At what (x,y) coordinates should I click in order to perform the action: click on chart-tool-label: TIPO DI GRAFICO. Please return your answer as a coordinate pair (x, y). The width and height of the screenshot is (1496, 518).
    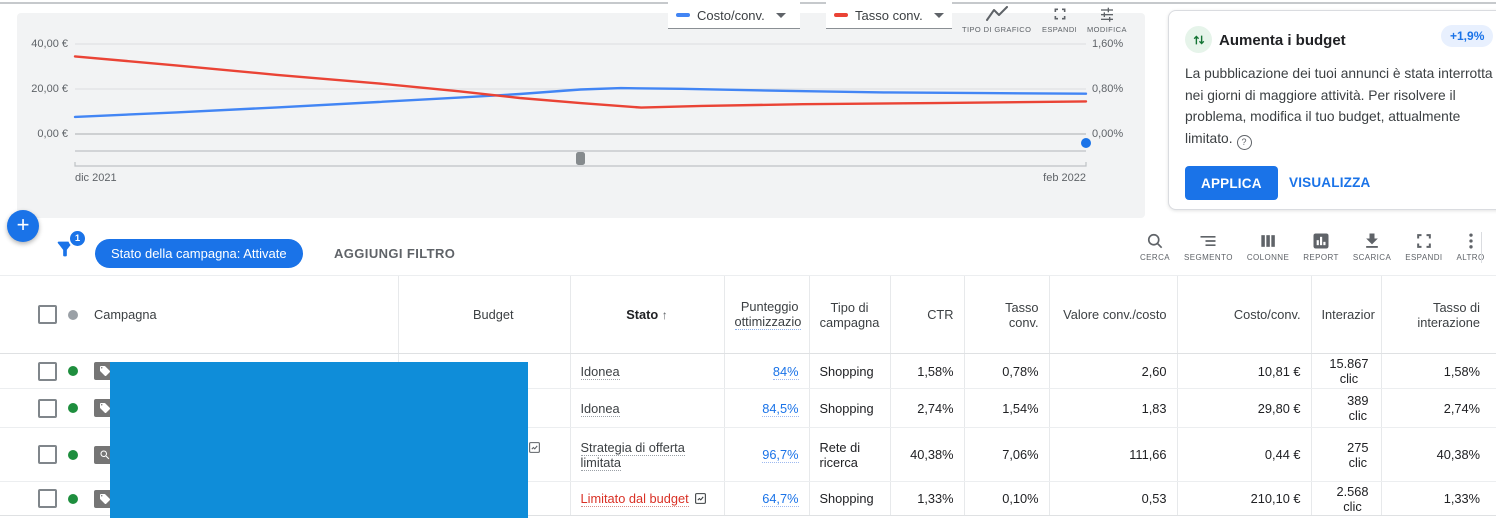
    Looking at the image, I should click on (997, 29).